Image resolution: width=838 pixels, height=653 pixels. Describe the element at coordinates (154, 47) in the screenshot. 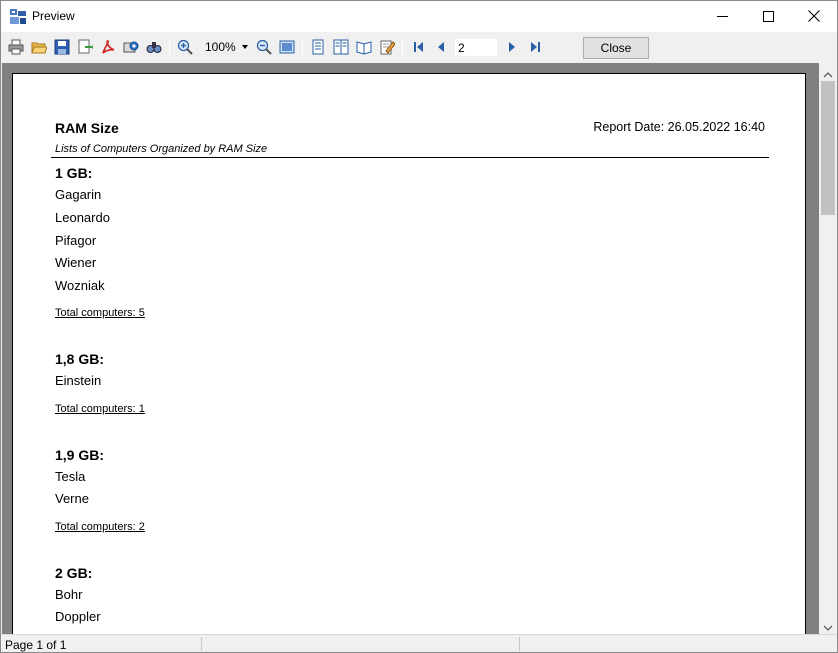

I see `find-icon` at that location.